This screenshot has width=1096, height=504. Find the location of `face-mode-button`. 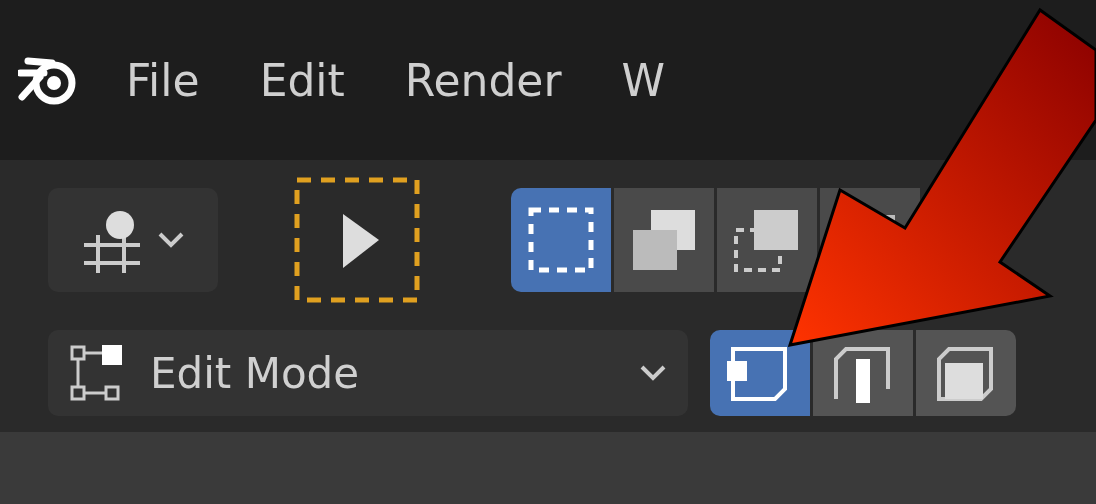

face-mode-button is located at coordinates (966, 373).